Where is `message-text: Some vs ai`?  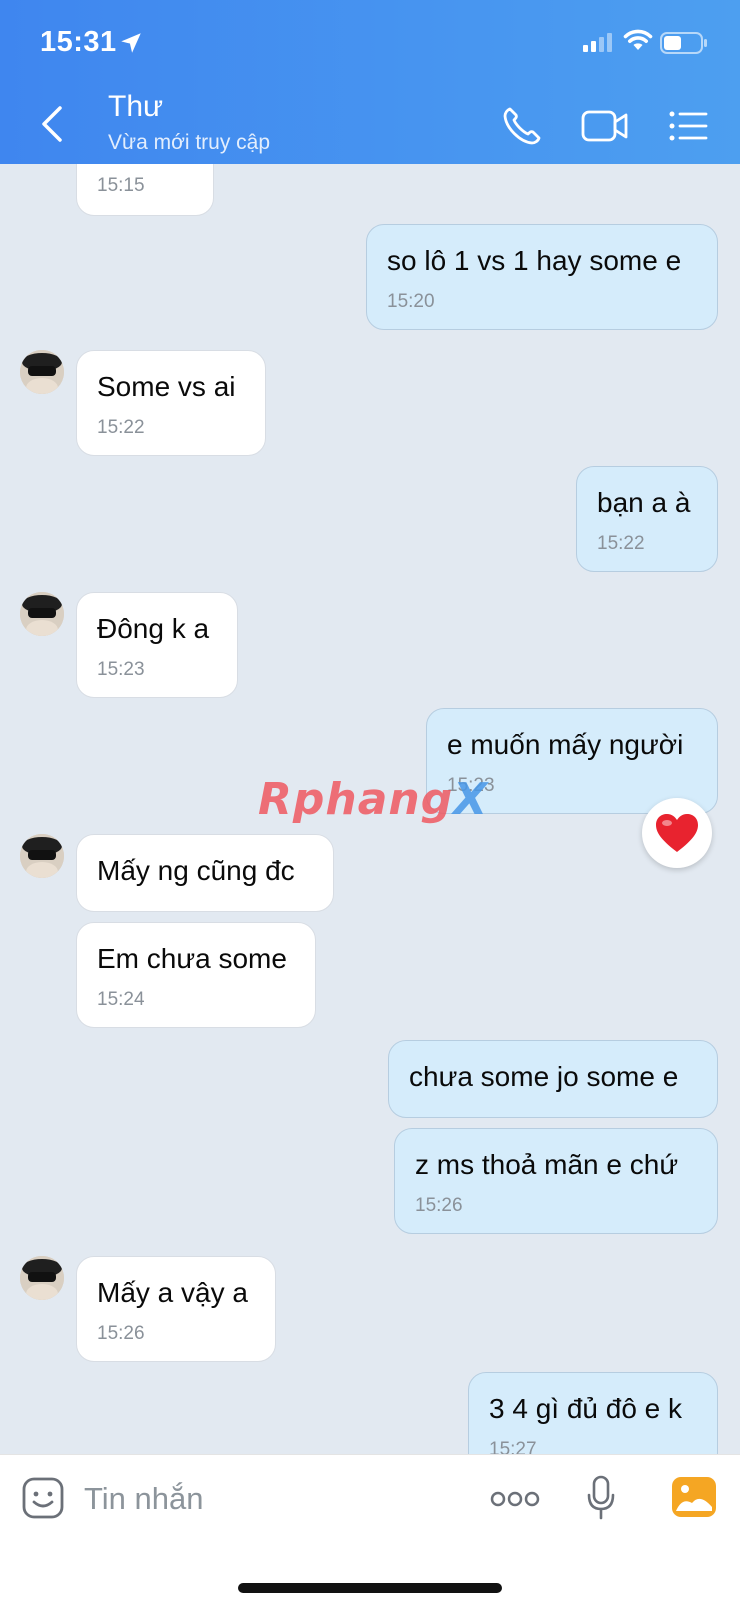 message-text: Some vs ai is located at coordinates (166, 386).